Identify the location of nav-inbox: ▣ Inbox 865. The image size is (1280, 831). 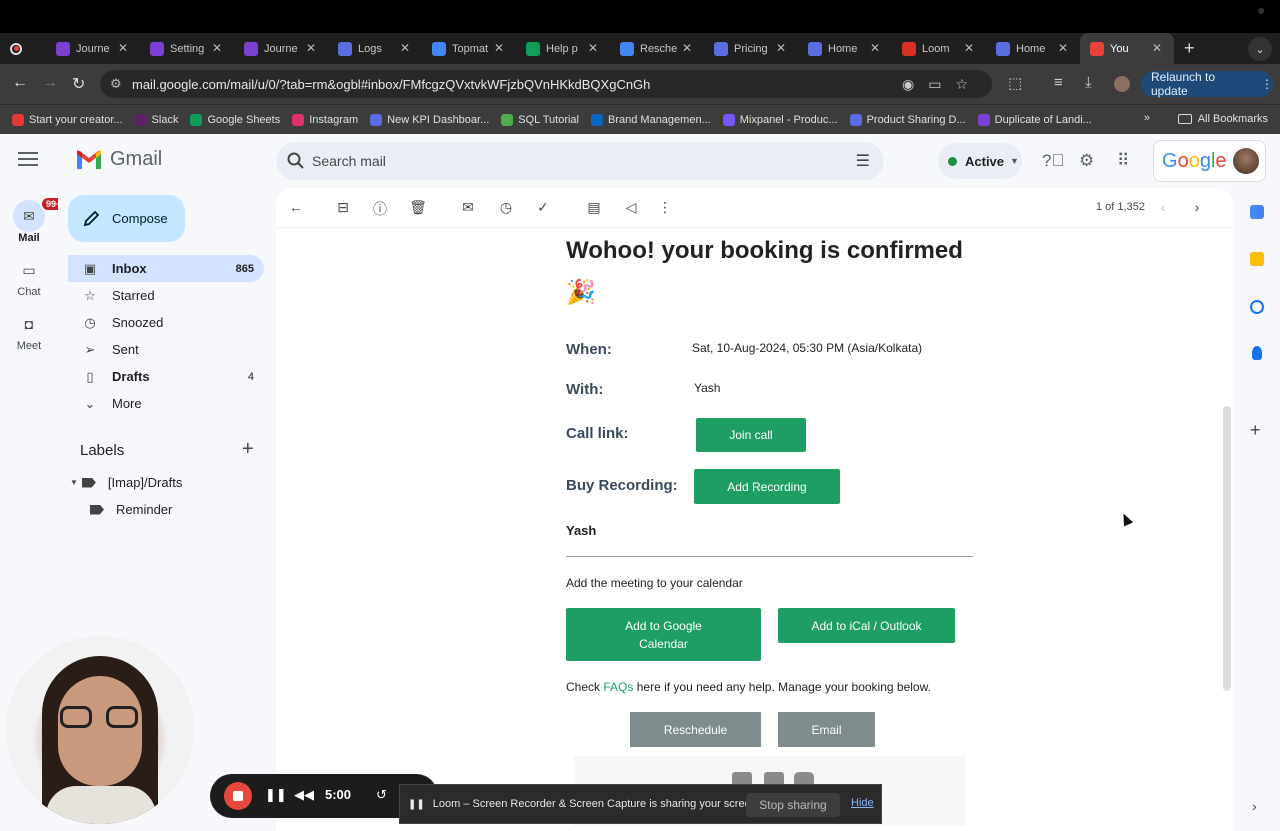
(166, 268).